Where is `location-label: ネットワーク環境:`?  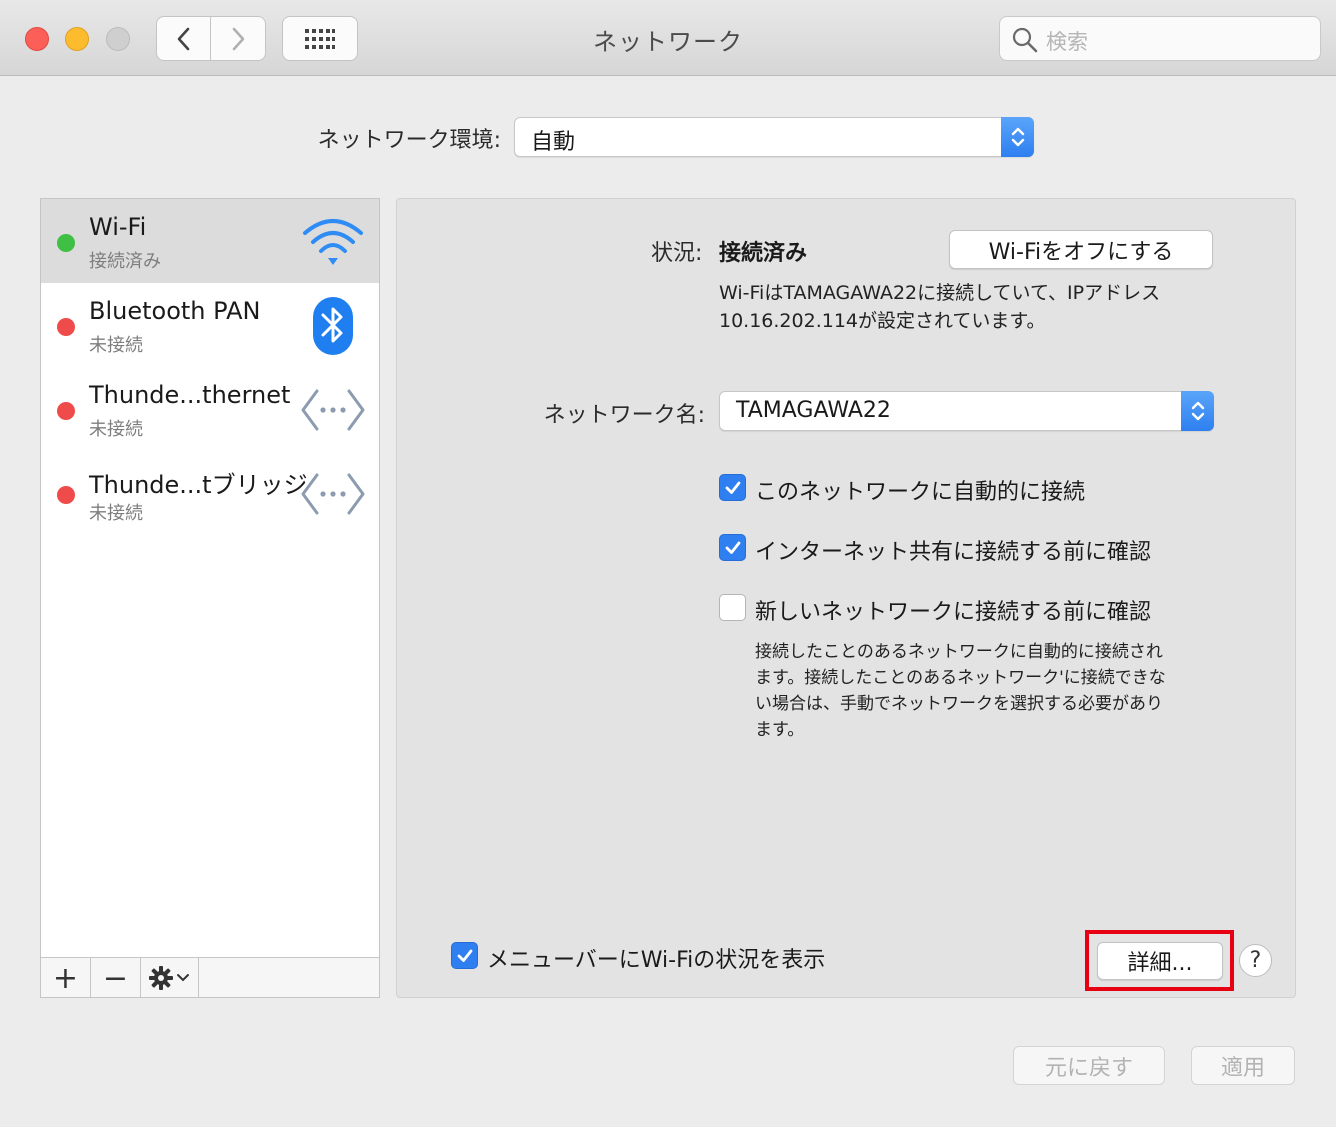
location-label: ネットワーク環境: is located at coordinates (409, 140).